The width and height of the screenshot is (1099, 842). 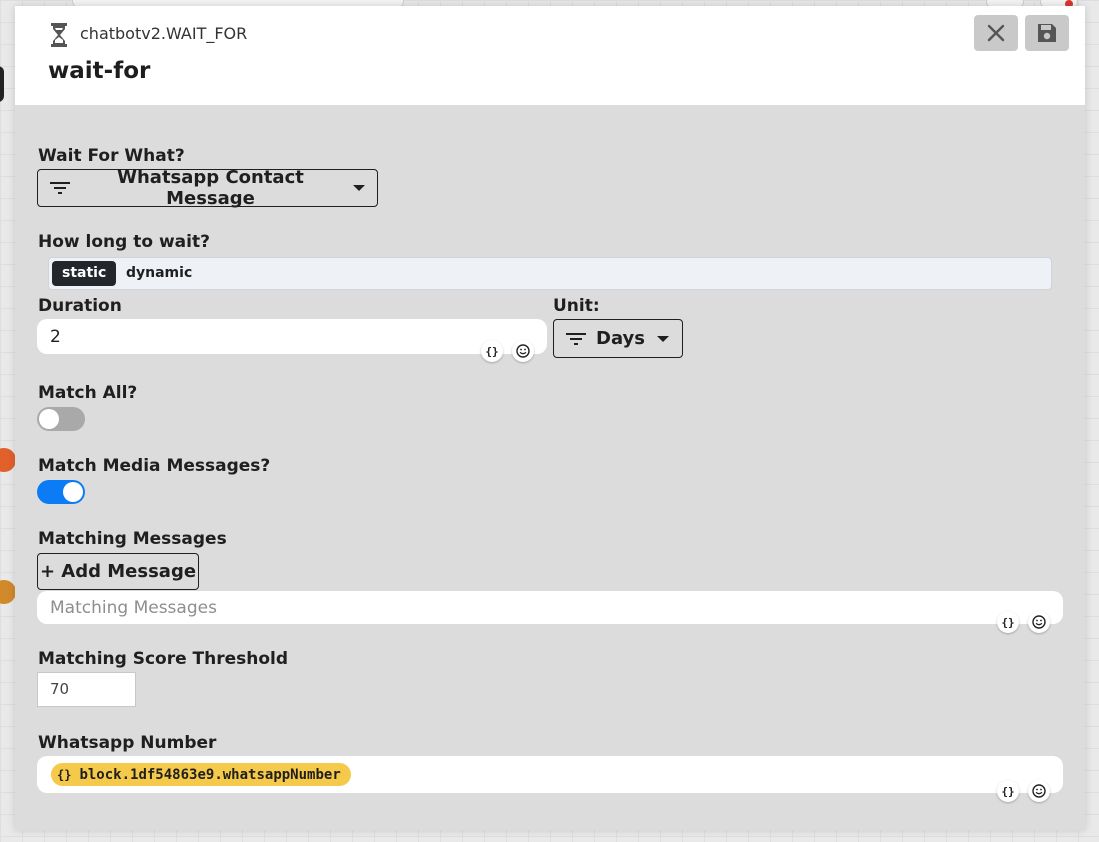 I want to click on add-message-button: + Add Message, so click(x=118, y=571).